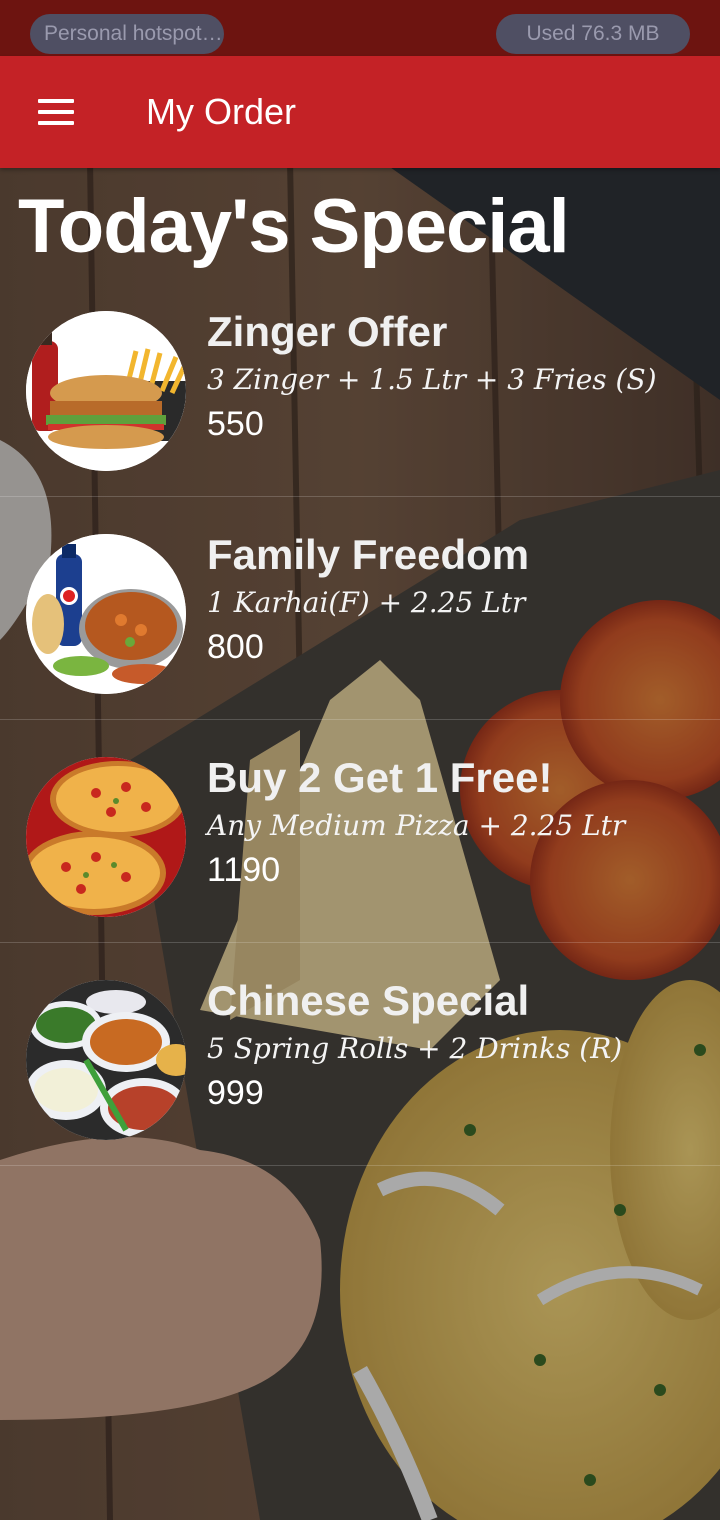 The height and width of the screenshot is (1520, 720). Describe the element at coordinates (360, 112) in the screenshot. I see `app-bar: My Order` at that location.